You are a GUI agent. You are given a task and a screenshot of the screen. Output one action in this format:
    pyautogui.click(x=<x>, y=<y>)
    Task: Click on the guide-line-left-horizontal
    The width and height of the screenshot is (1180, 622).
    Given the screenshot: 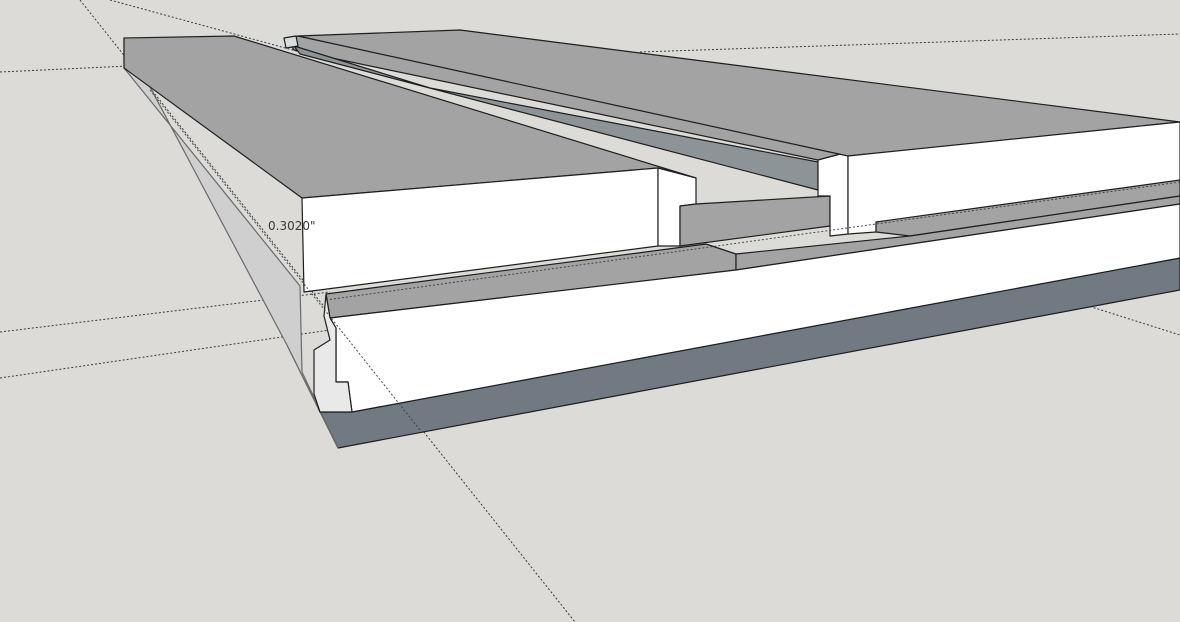 What is the action you would take?
    pyautogui.click(x=64, y=69)
    